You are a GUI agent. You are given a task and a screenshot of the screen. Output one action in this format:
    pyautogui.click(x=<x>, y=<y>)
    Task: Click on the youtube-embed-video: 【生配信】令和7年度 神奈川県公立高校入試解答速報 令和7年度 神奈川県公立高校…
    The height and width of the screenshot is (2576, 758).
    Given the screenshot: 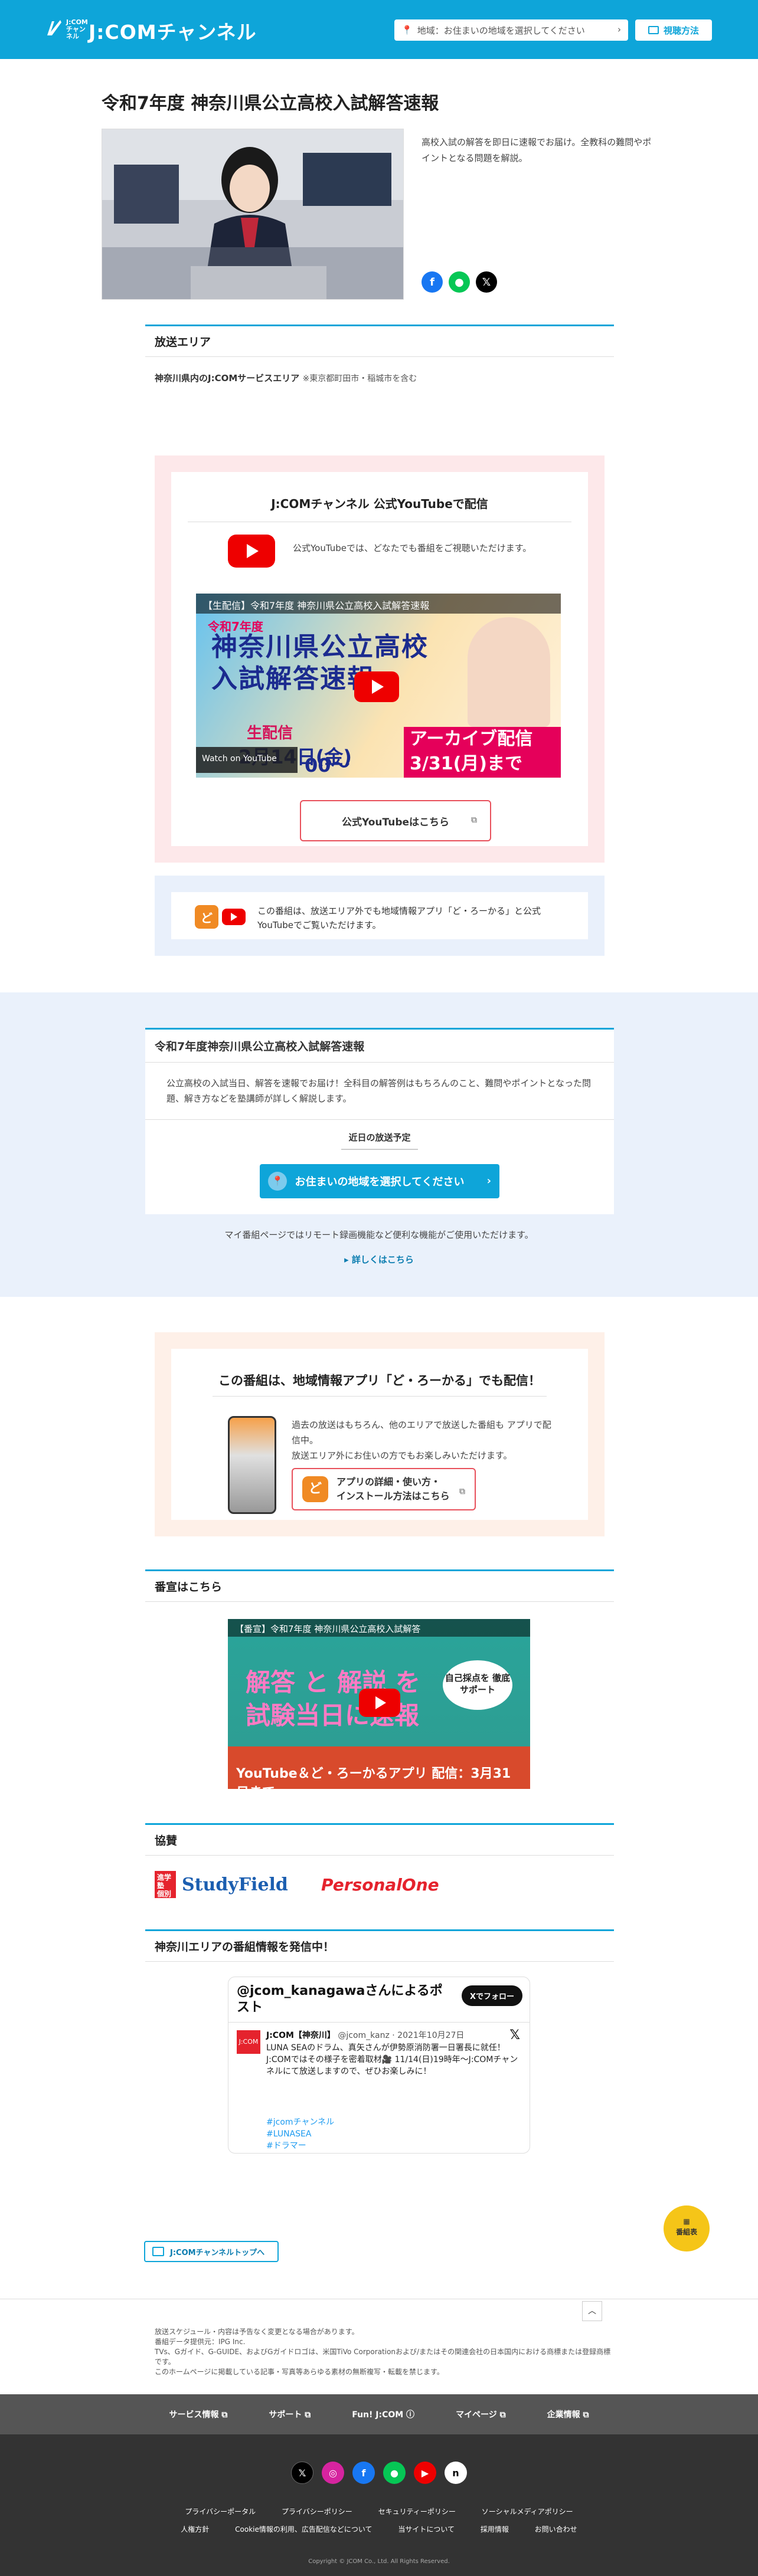 What is the action you would take?
    pyautogui.click(x=378, y=686)
    